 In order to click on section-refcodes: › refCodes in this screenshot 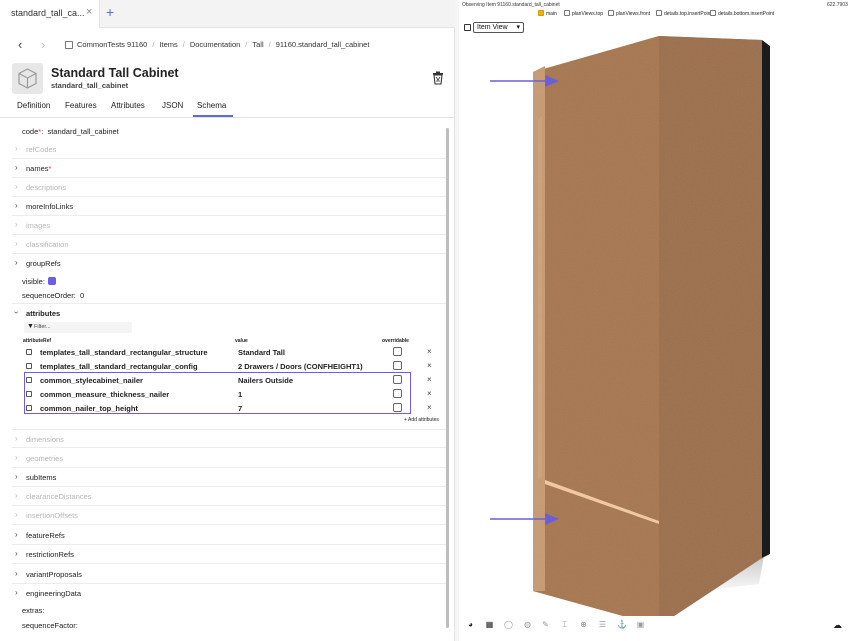, I will do `click(229, 149)`.